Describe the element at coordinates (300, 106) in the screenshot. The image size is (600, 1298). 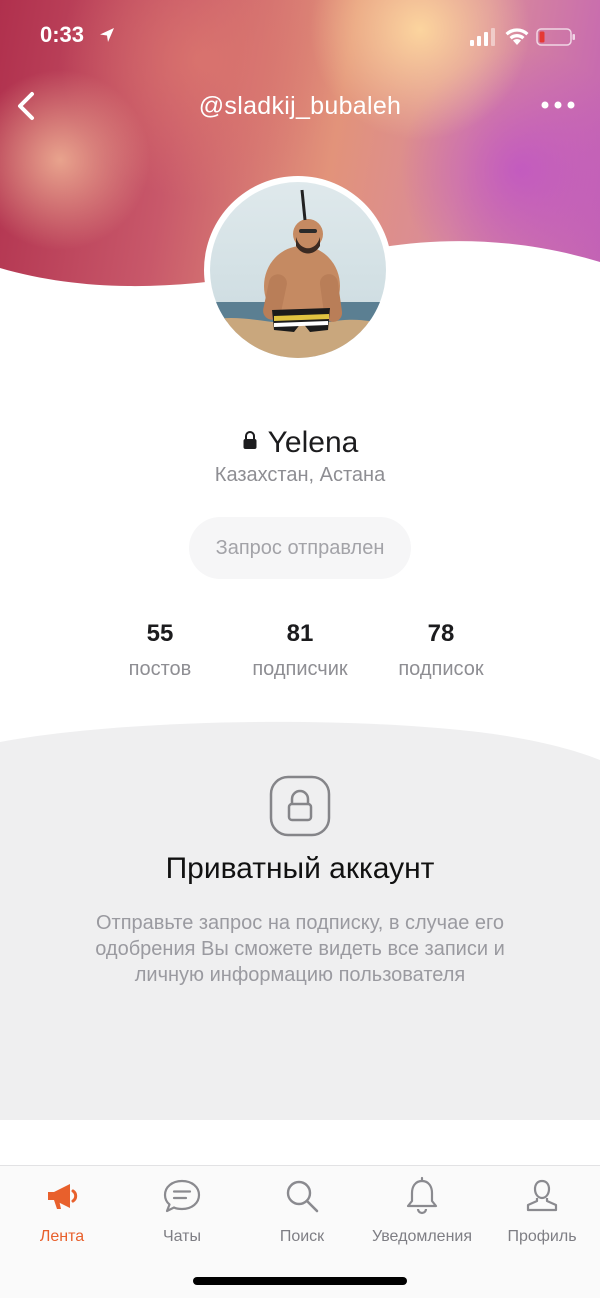
I see `profile-username: @sladkij_bubaleh` at that location.